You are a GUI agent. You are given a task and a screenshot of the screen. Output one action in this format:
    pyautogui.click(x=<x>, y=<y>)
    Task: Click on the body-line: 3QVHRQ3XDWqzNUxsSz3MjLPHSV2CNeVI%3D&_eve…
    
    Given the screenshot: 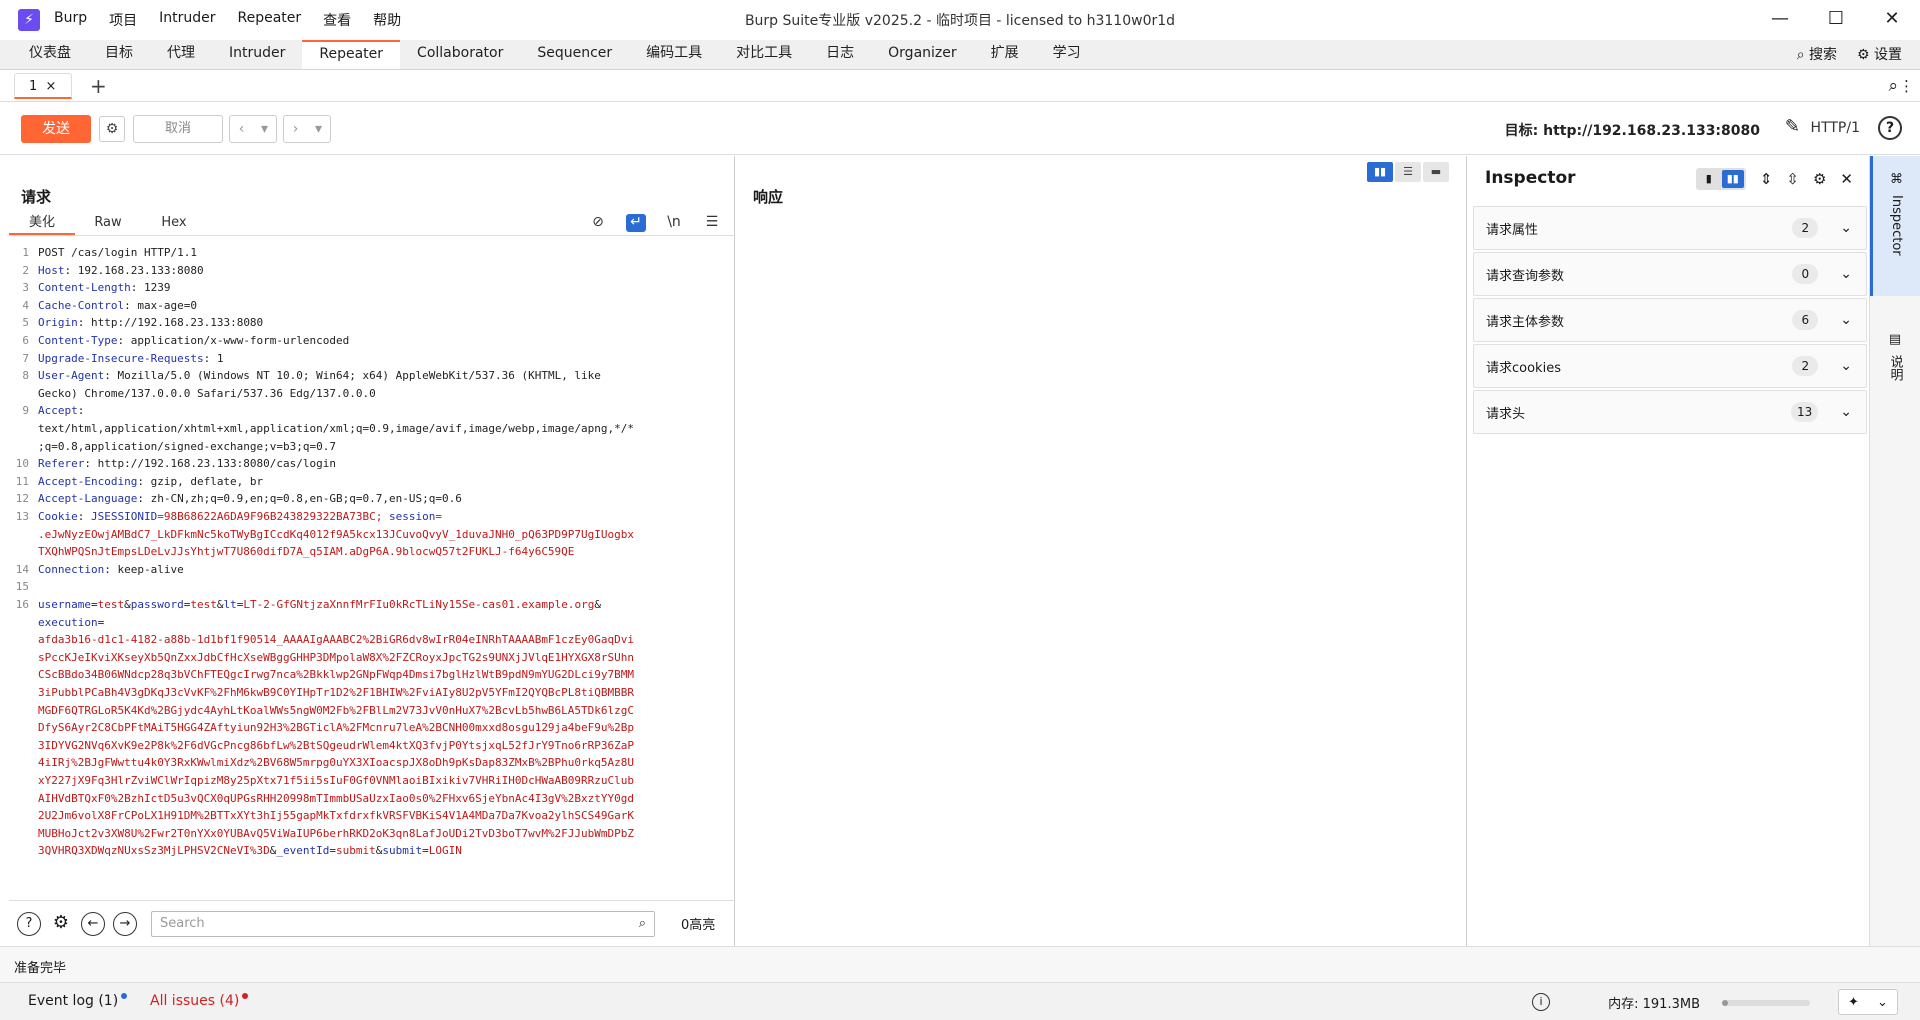 What is the action you would take?
    pyautogui.click(x=250, y=851)
    